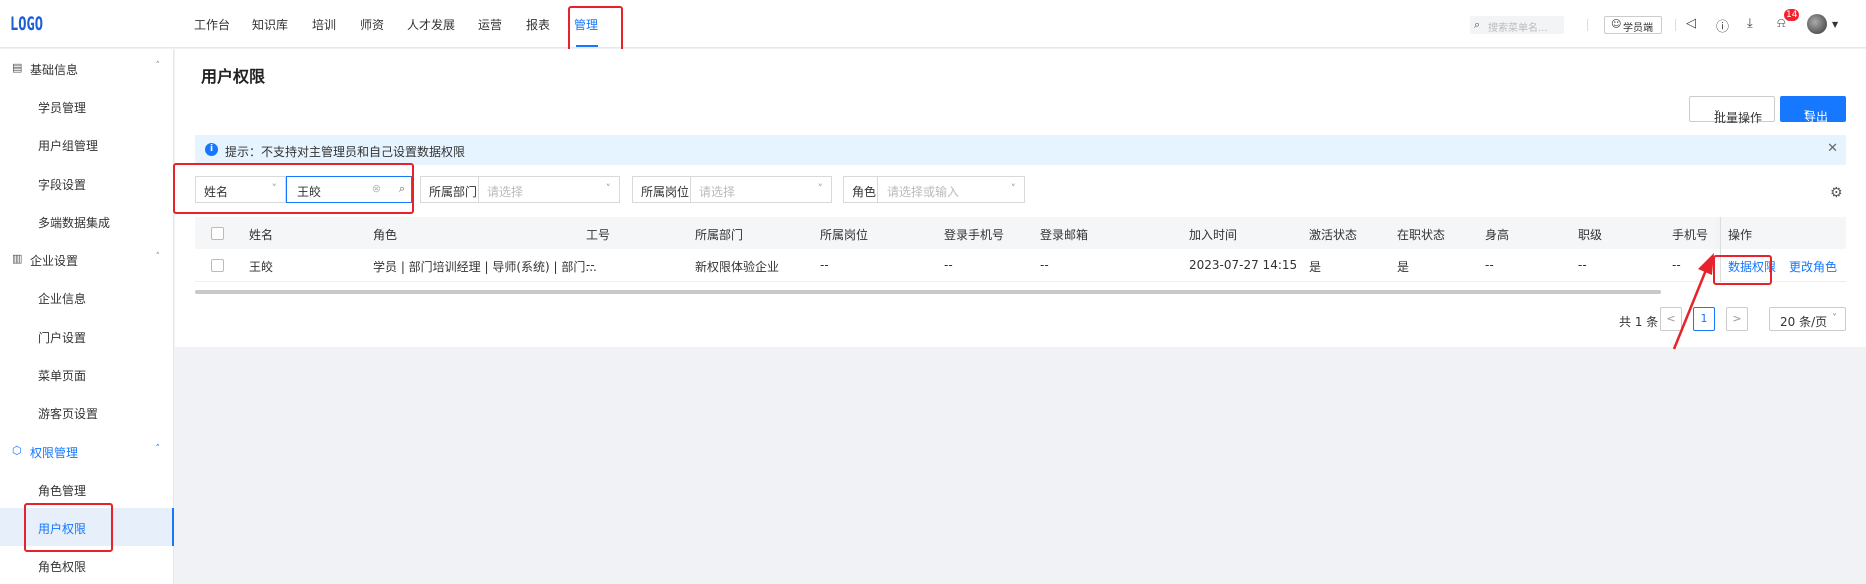  I want to click on horizontal-scrollbar, so click(928, 292).